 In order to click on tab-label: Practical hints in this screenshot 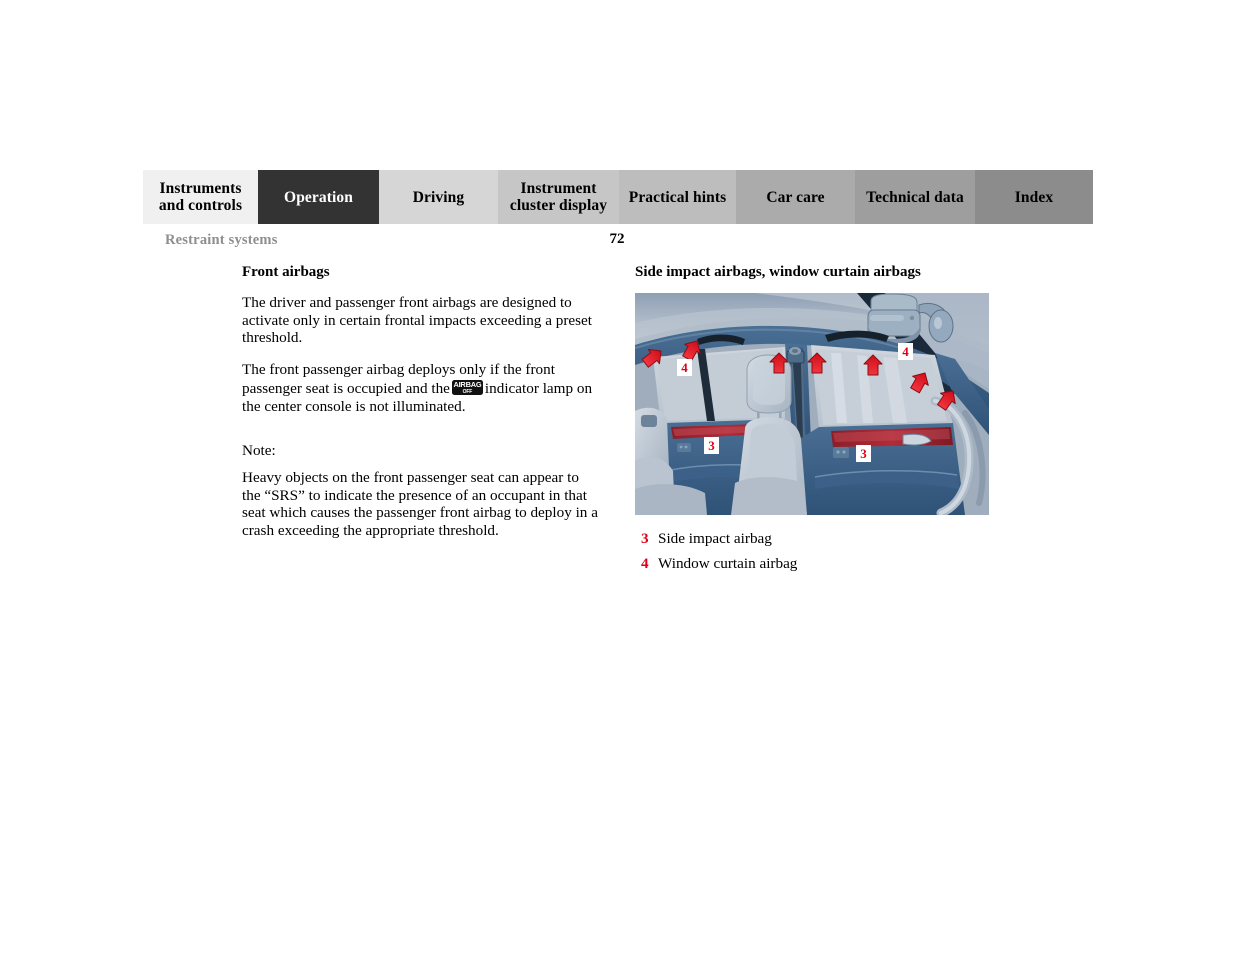, I will do `click(677, 197)`.